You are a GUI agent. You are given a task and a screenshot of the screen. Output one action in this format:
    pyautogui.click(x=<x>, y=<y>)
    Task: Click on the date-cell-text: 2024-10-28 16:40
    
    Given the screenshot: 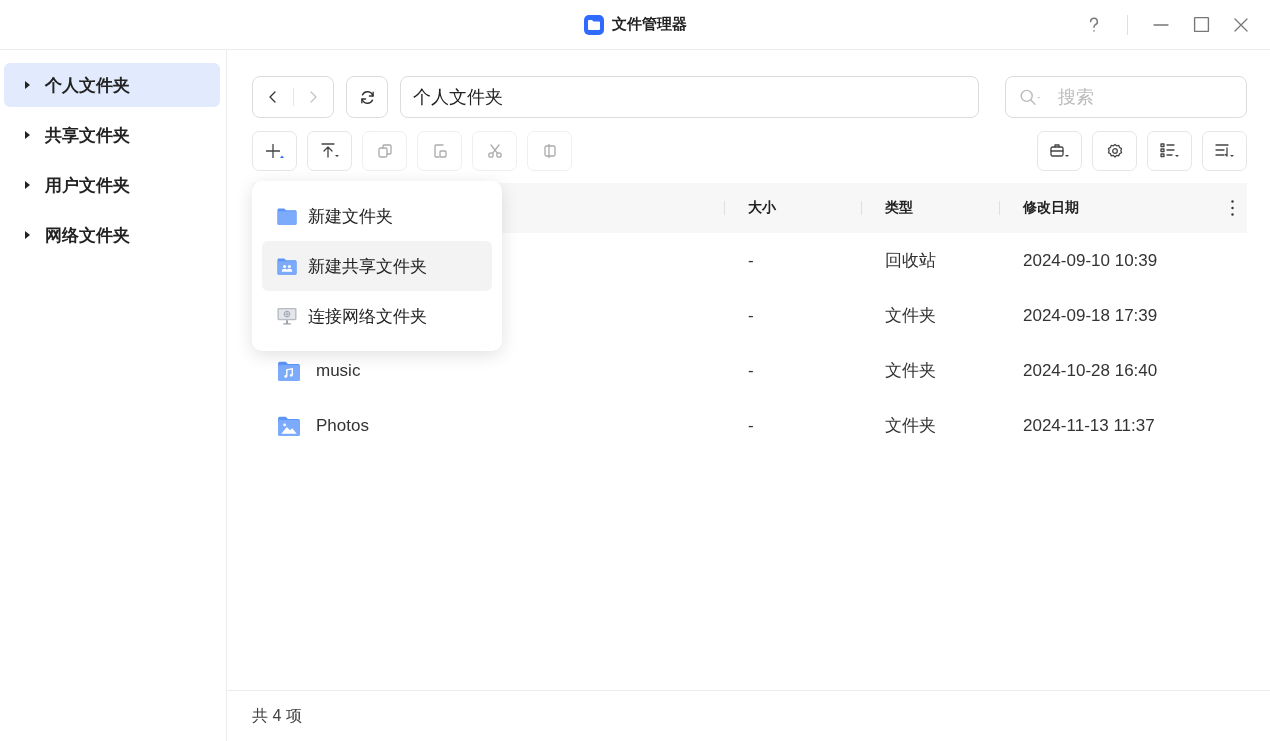 What is the action you would take?
    pyautogui.click(x=1090, y=370)
    